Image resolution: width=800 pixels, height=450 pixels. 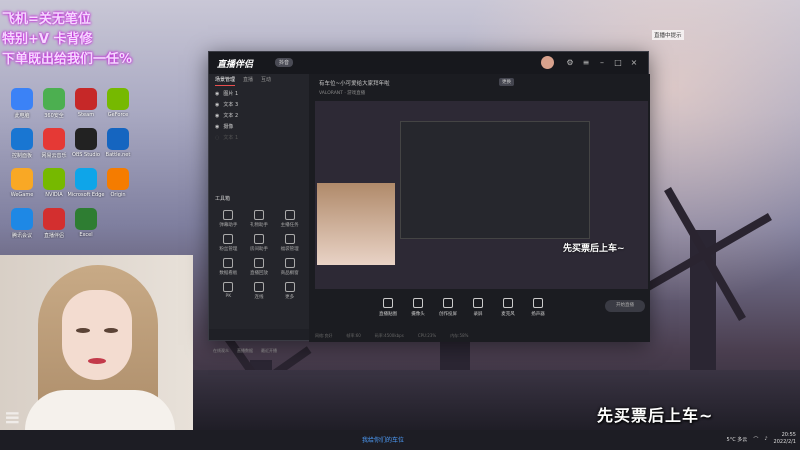 I want to click on toolbar-label: 录屏, so click(x=478, y=314).